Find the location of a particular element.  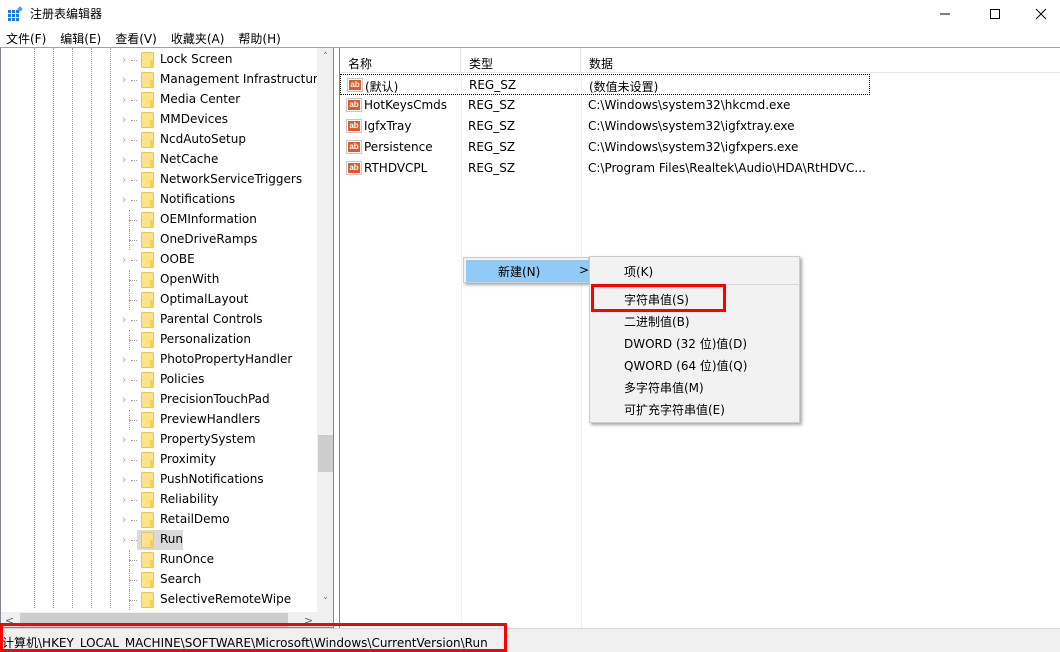

submenu-item-label: 多字符串值(M) is located at coordinates (664, 388).